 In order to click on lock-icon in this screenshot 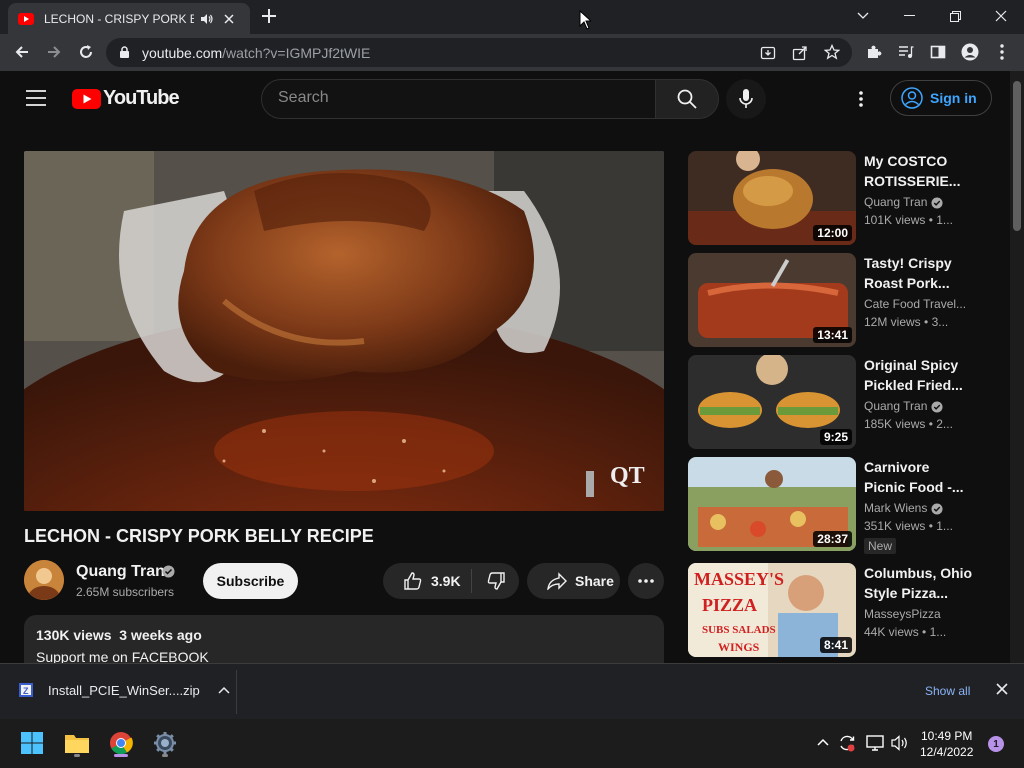, I will do `click(124, 52)`.